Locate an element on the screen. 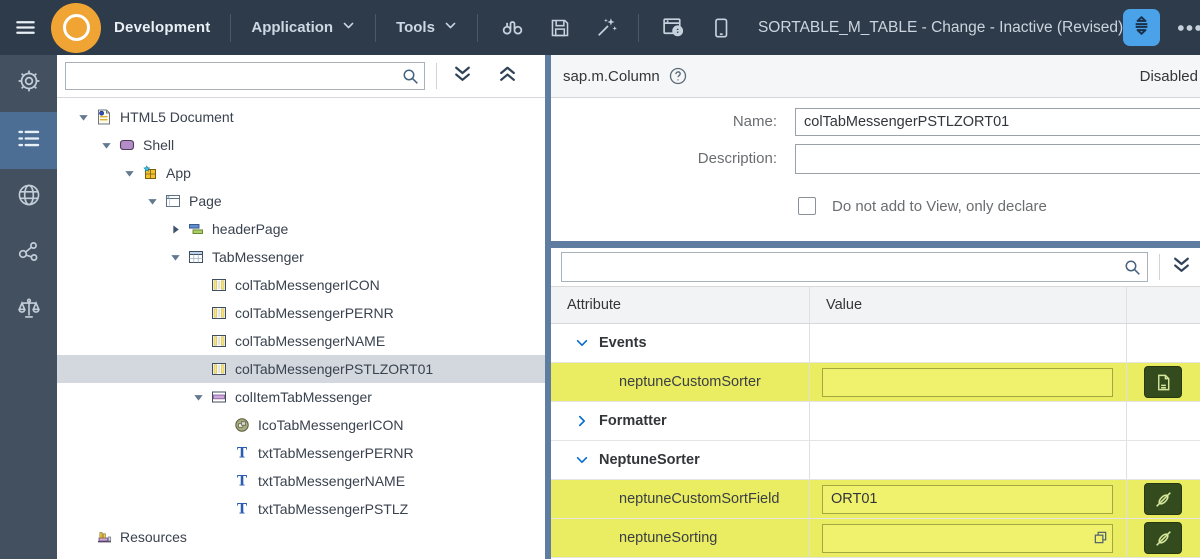  name-field is located at coordinates (997, 122).